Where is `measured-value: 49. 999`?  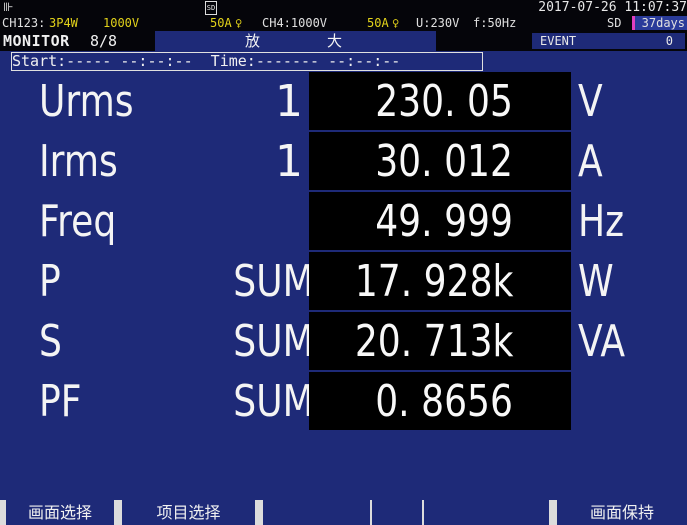 measured-value: 49. 999 is located at coordinates (444, 221).